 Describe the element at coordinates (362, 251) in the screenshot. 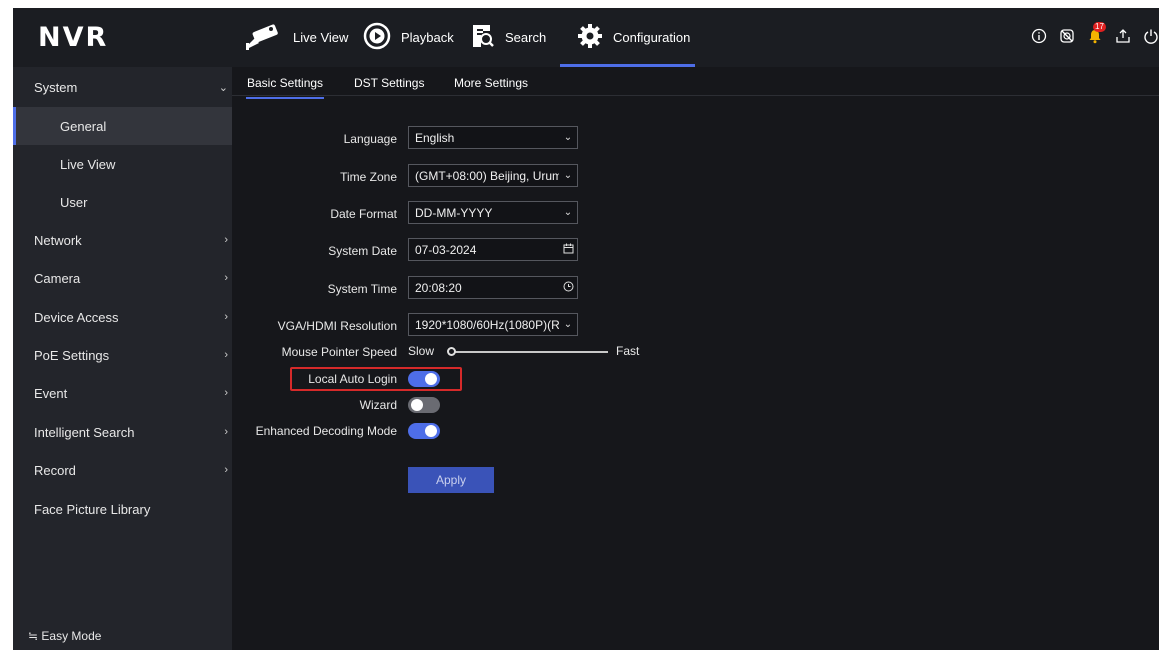

I see `system-date-label: System Date` at that location.